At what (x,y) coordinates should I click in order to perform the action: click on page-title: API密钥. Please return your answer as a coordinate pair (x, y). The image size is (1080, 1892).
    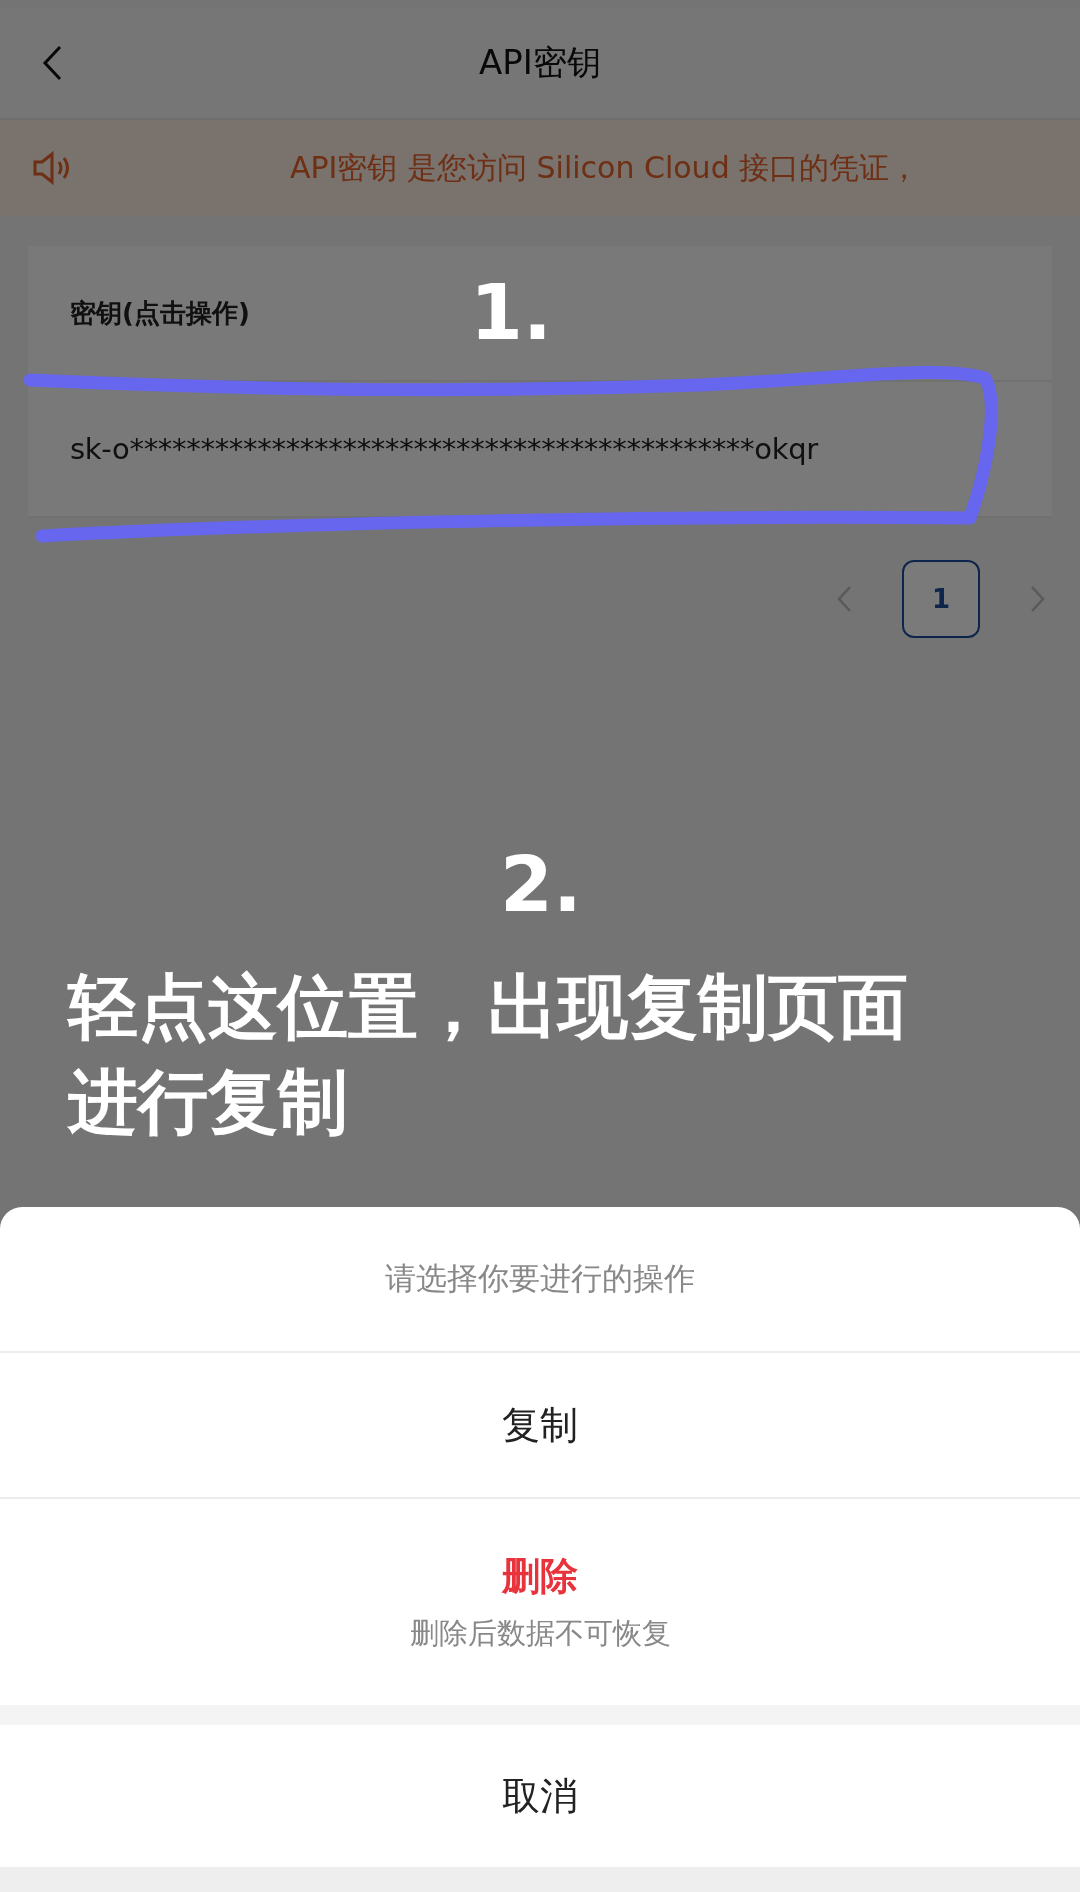
    Looking at the image, I should click on (540, 62).